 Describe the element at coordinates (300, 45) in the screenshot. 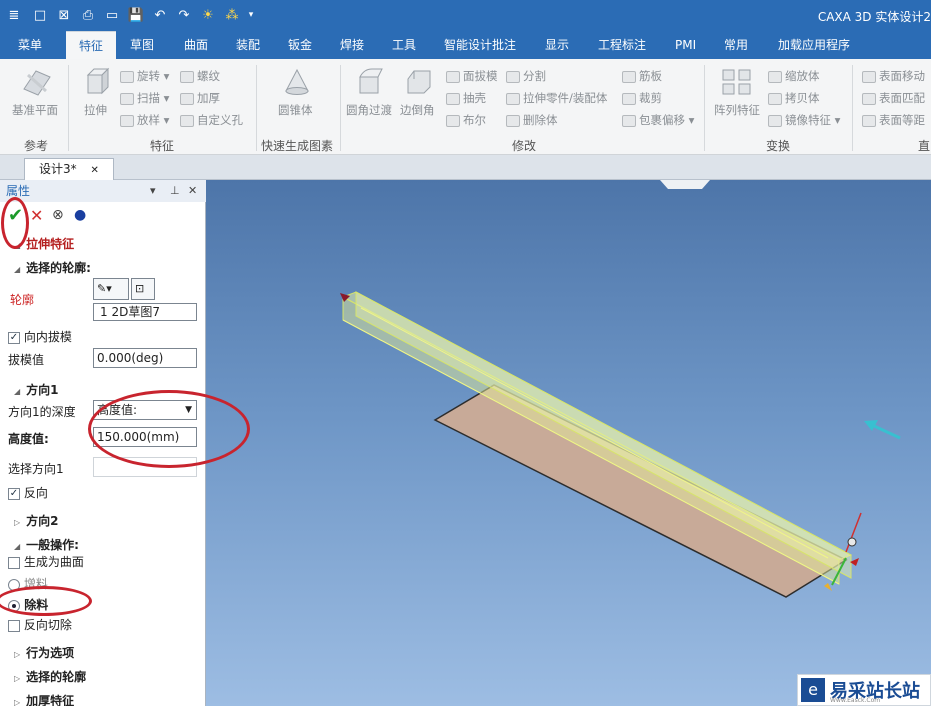

I see `menu-sheetmetal: 钣金` at that location.